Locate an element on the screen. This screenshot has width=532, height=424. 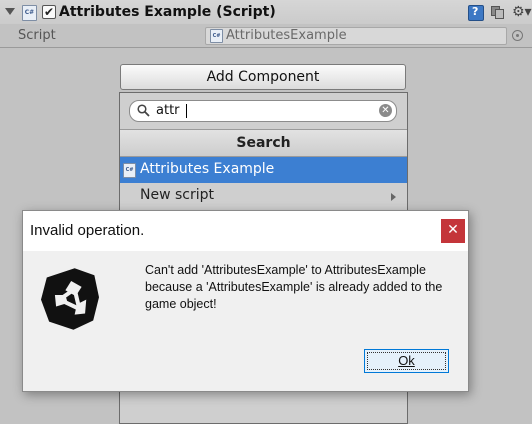
search-icon is located at coordinates (143, 110).